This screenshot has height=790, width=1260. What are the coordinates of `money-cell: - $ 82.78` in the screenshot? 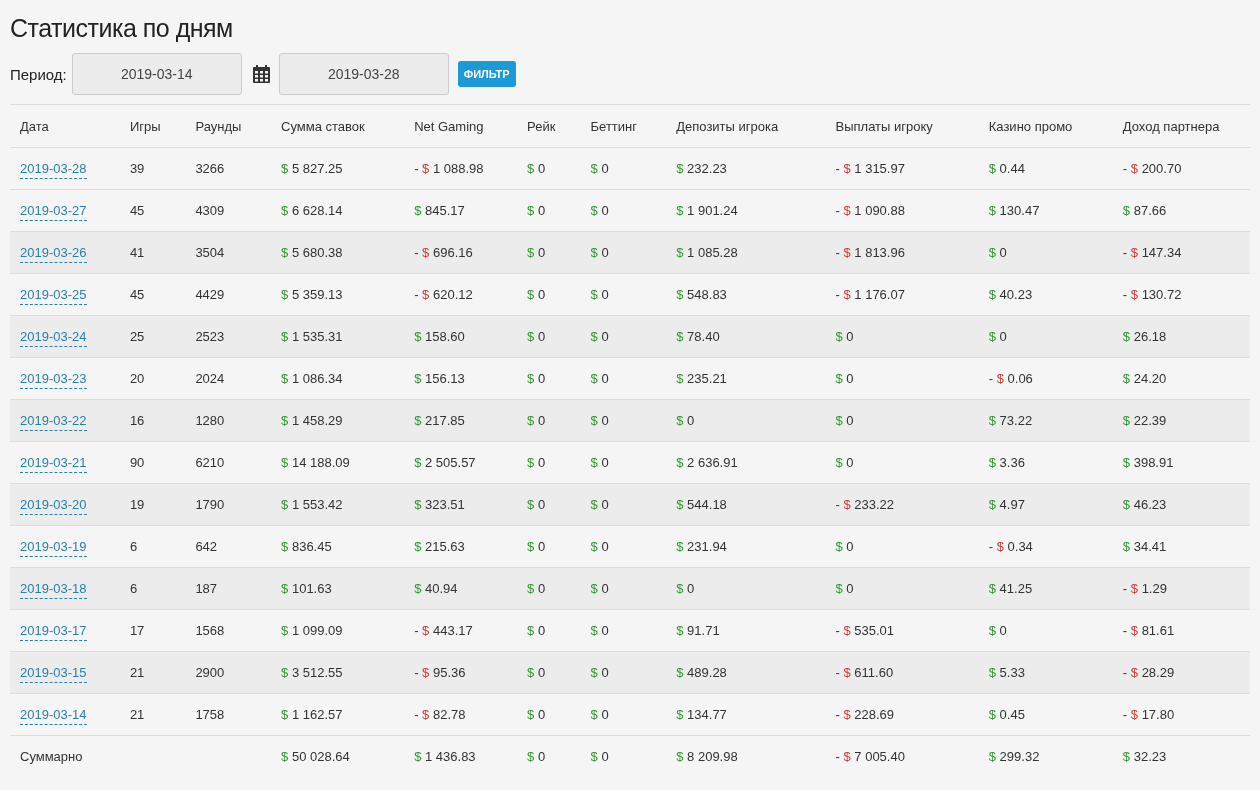 It's located at (461, 714).